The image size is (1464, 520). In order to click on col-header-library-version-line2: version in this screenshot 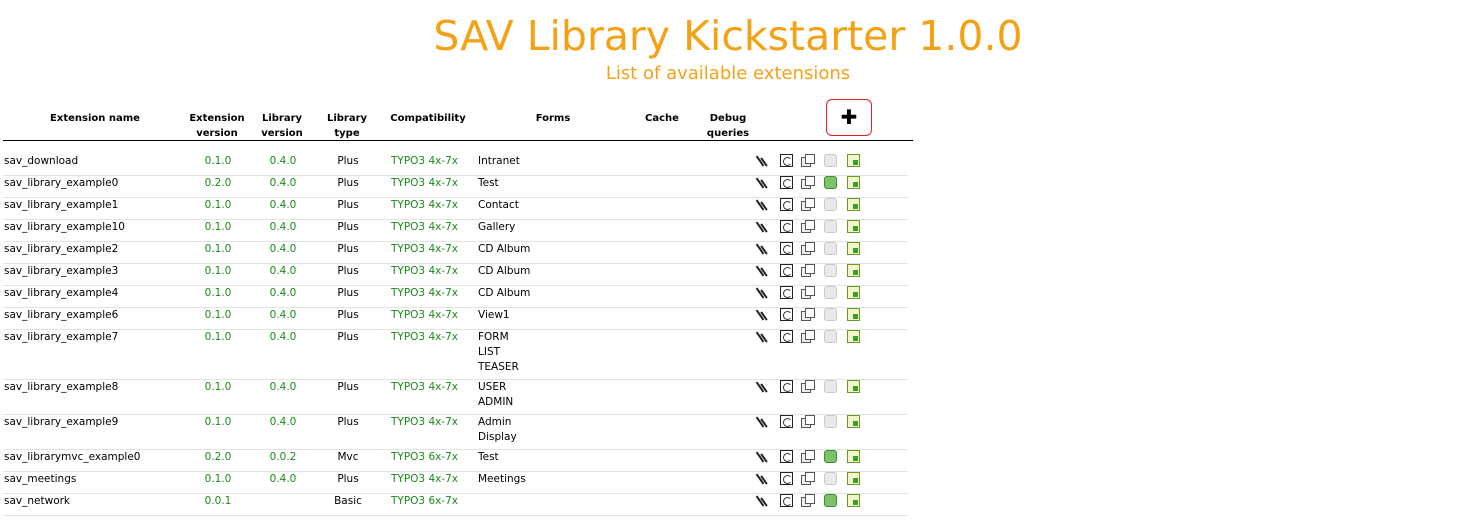, I will do `click(282, 133)`.